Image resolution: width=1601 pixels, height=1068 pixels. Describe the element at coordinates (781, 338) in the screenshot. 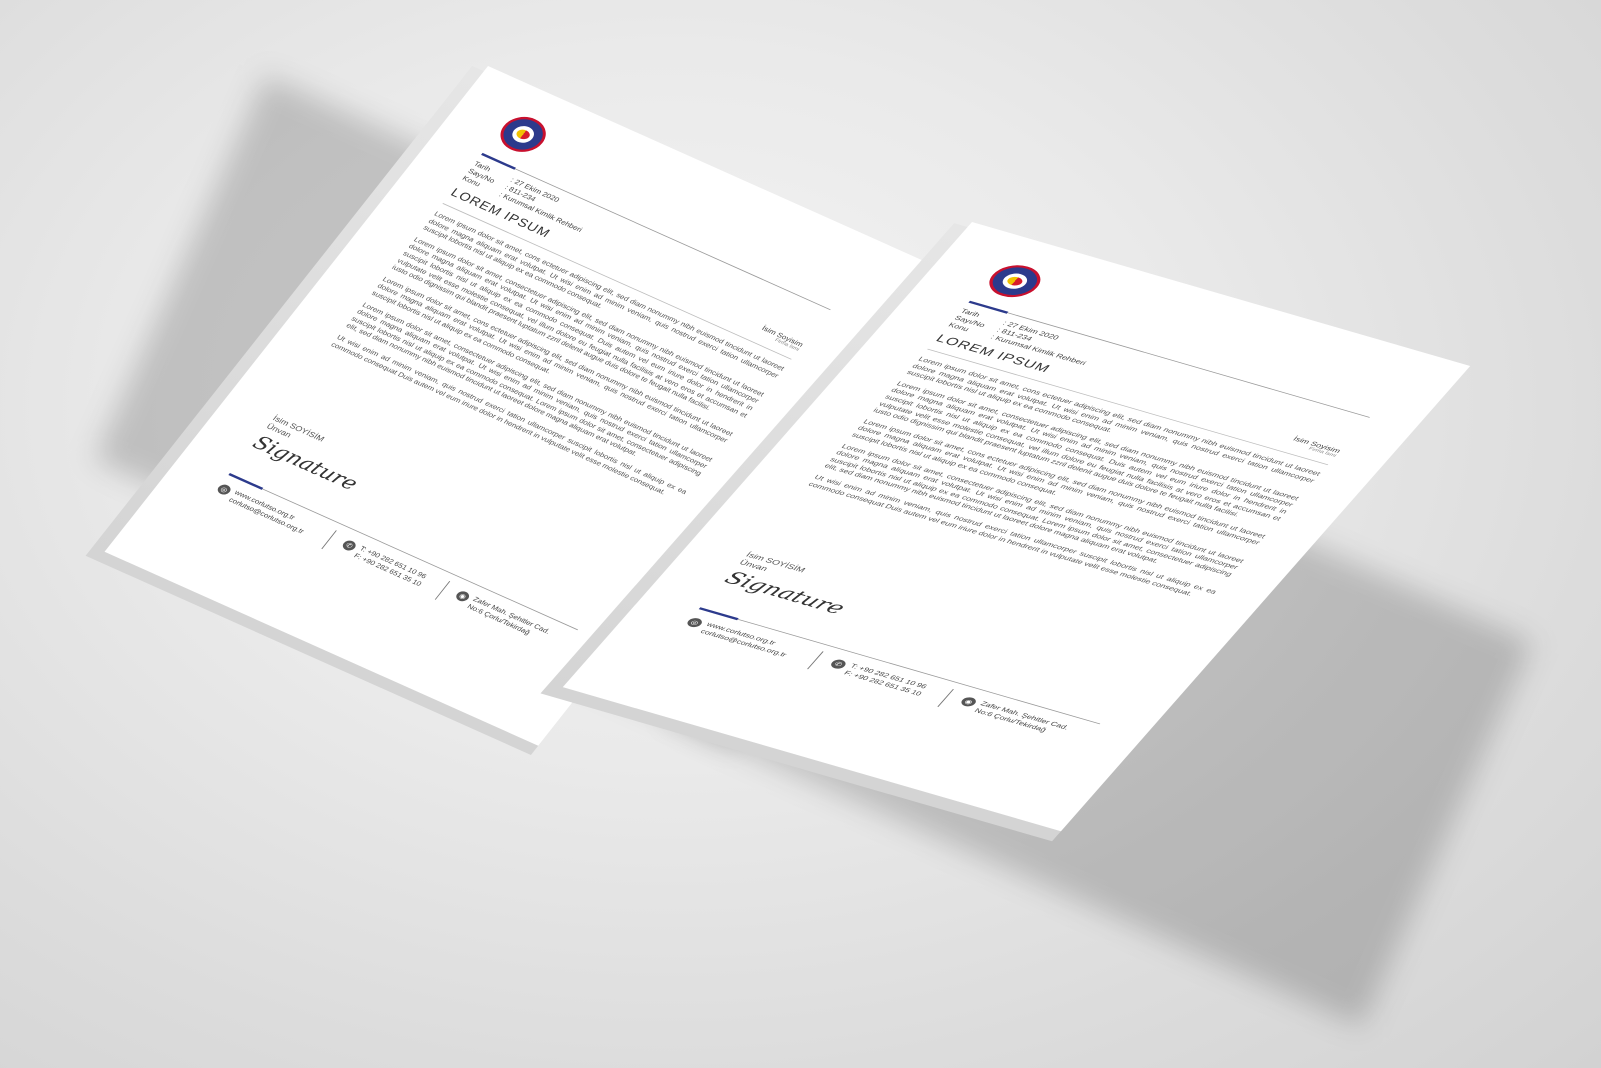

I see `recipient: İsim Soyisim Firma İsmi` at that location.